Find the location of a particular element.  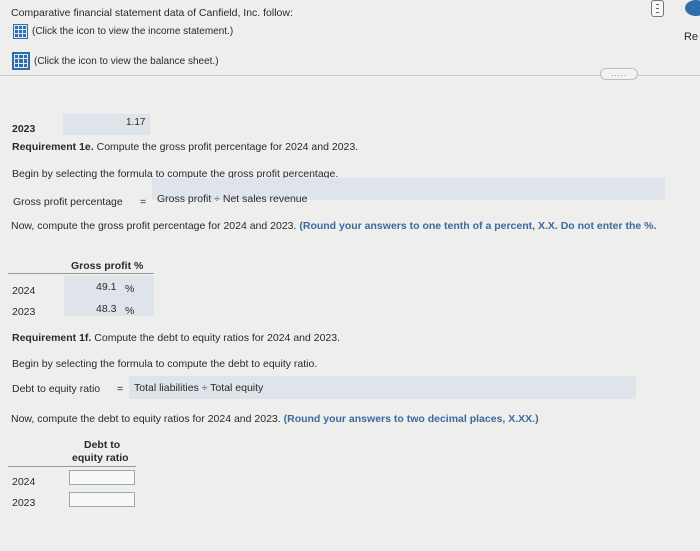

debt-equity-column-header-line2: equity ratio is located at coordinates (100, 458).